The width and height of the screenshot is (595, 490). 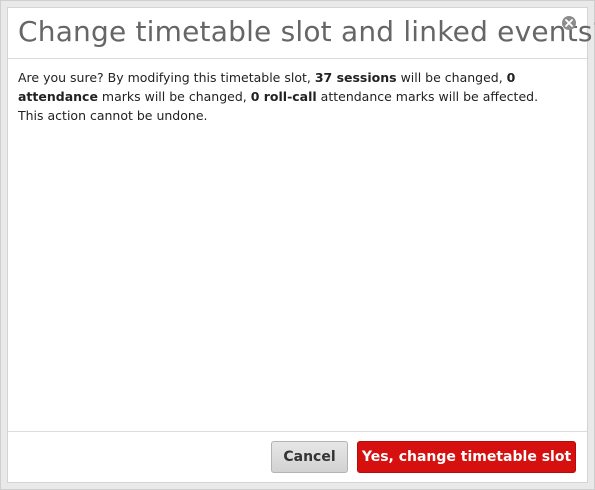 What do you see at coordinates (466, 457) in the screenshot?
I see `confirm-change-button: Yes, change timetable slot` at bounding box center [466, 457].